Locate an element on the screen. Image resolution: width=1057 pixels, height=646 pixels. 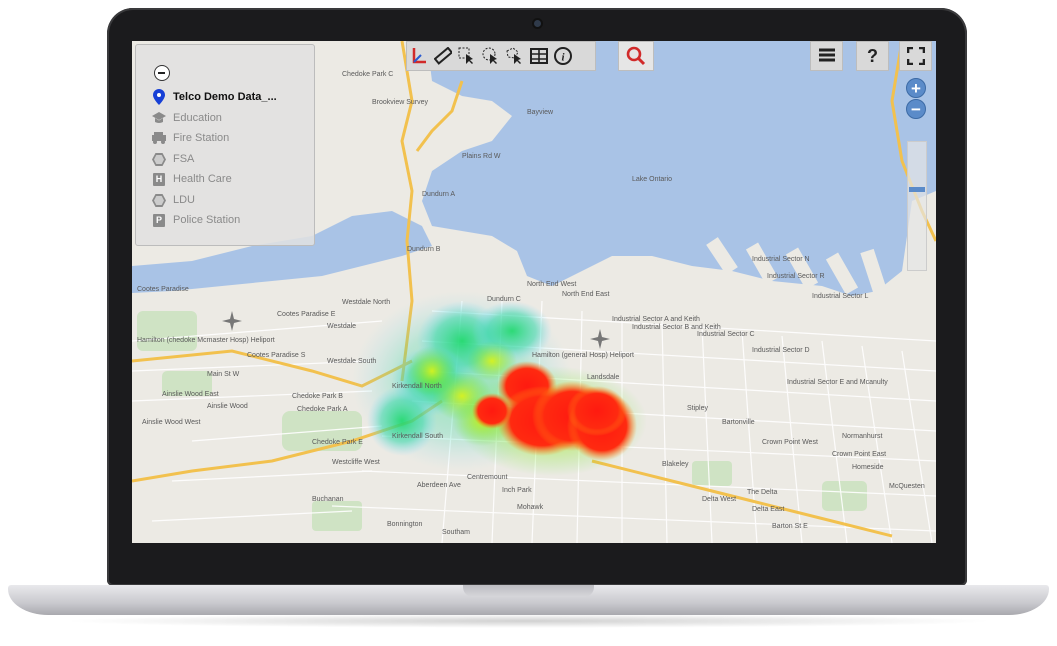
polygon-select-icon is located at coordinates (515, 56).